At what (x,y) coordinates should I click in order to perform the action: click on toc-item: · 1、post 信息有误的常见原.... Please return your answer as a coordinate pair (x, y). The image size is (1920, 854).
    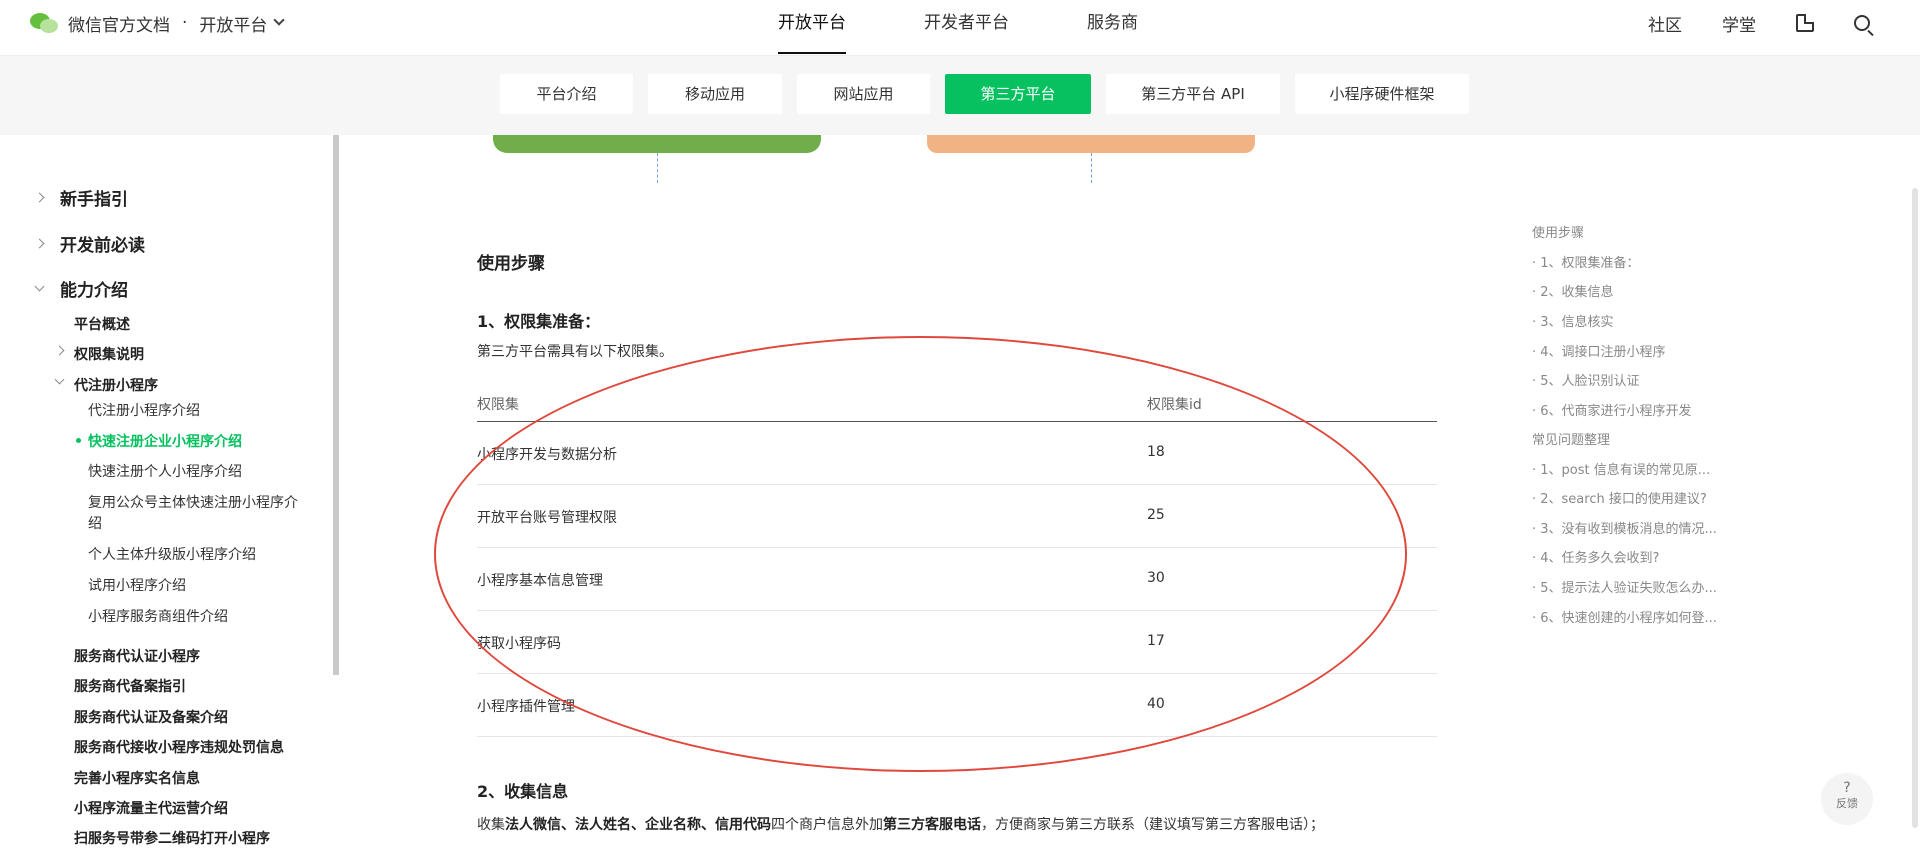
    Looking at the image, I should click on (1621, 468).